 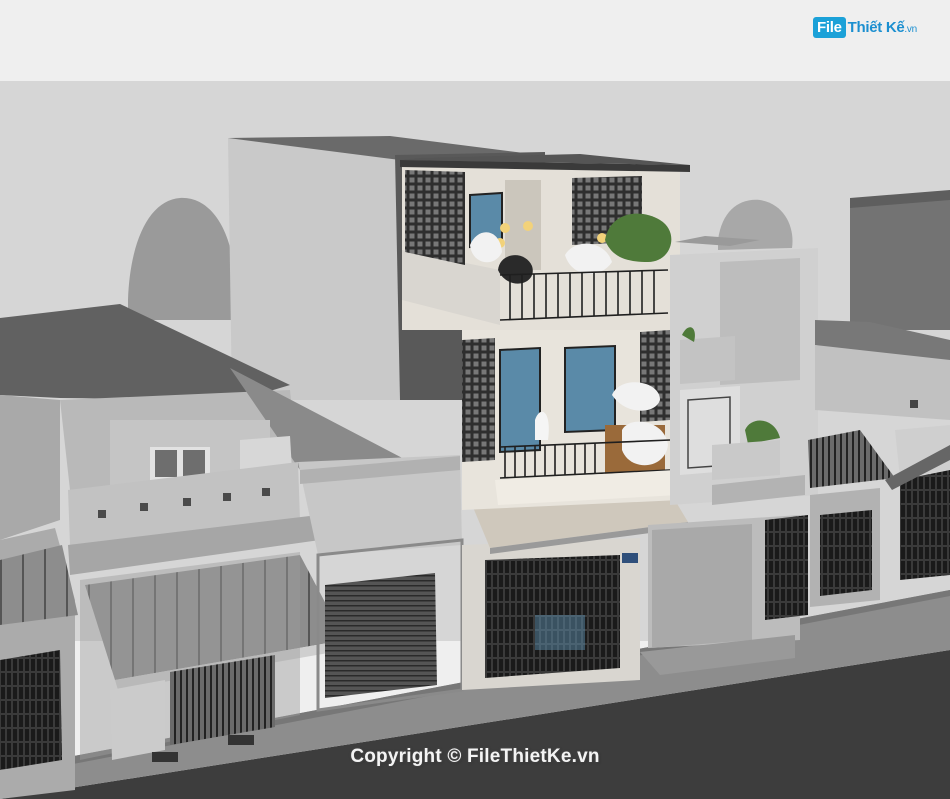 I want to click on floor-1-window-right, so click(x=590, y=389).